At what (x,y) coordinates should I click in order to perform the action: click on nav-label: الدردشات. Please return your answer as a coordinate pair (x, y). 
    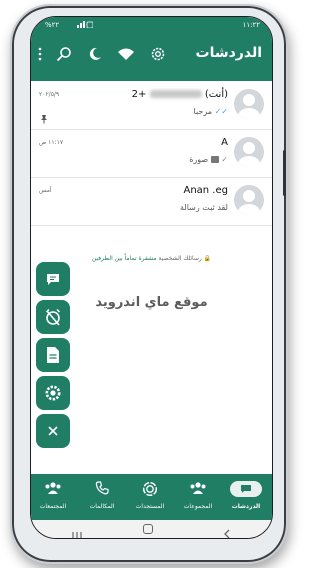
    Looking at the image, I should click on (246, 506).